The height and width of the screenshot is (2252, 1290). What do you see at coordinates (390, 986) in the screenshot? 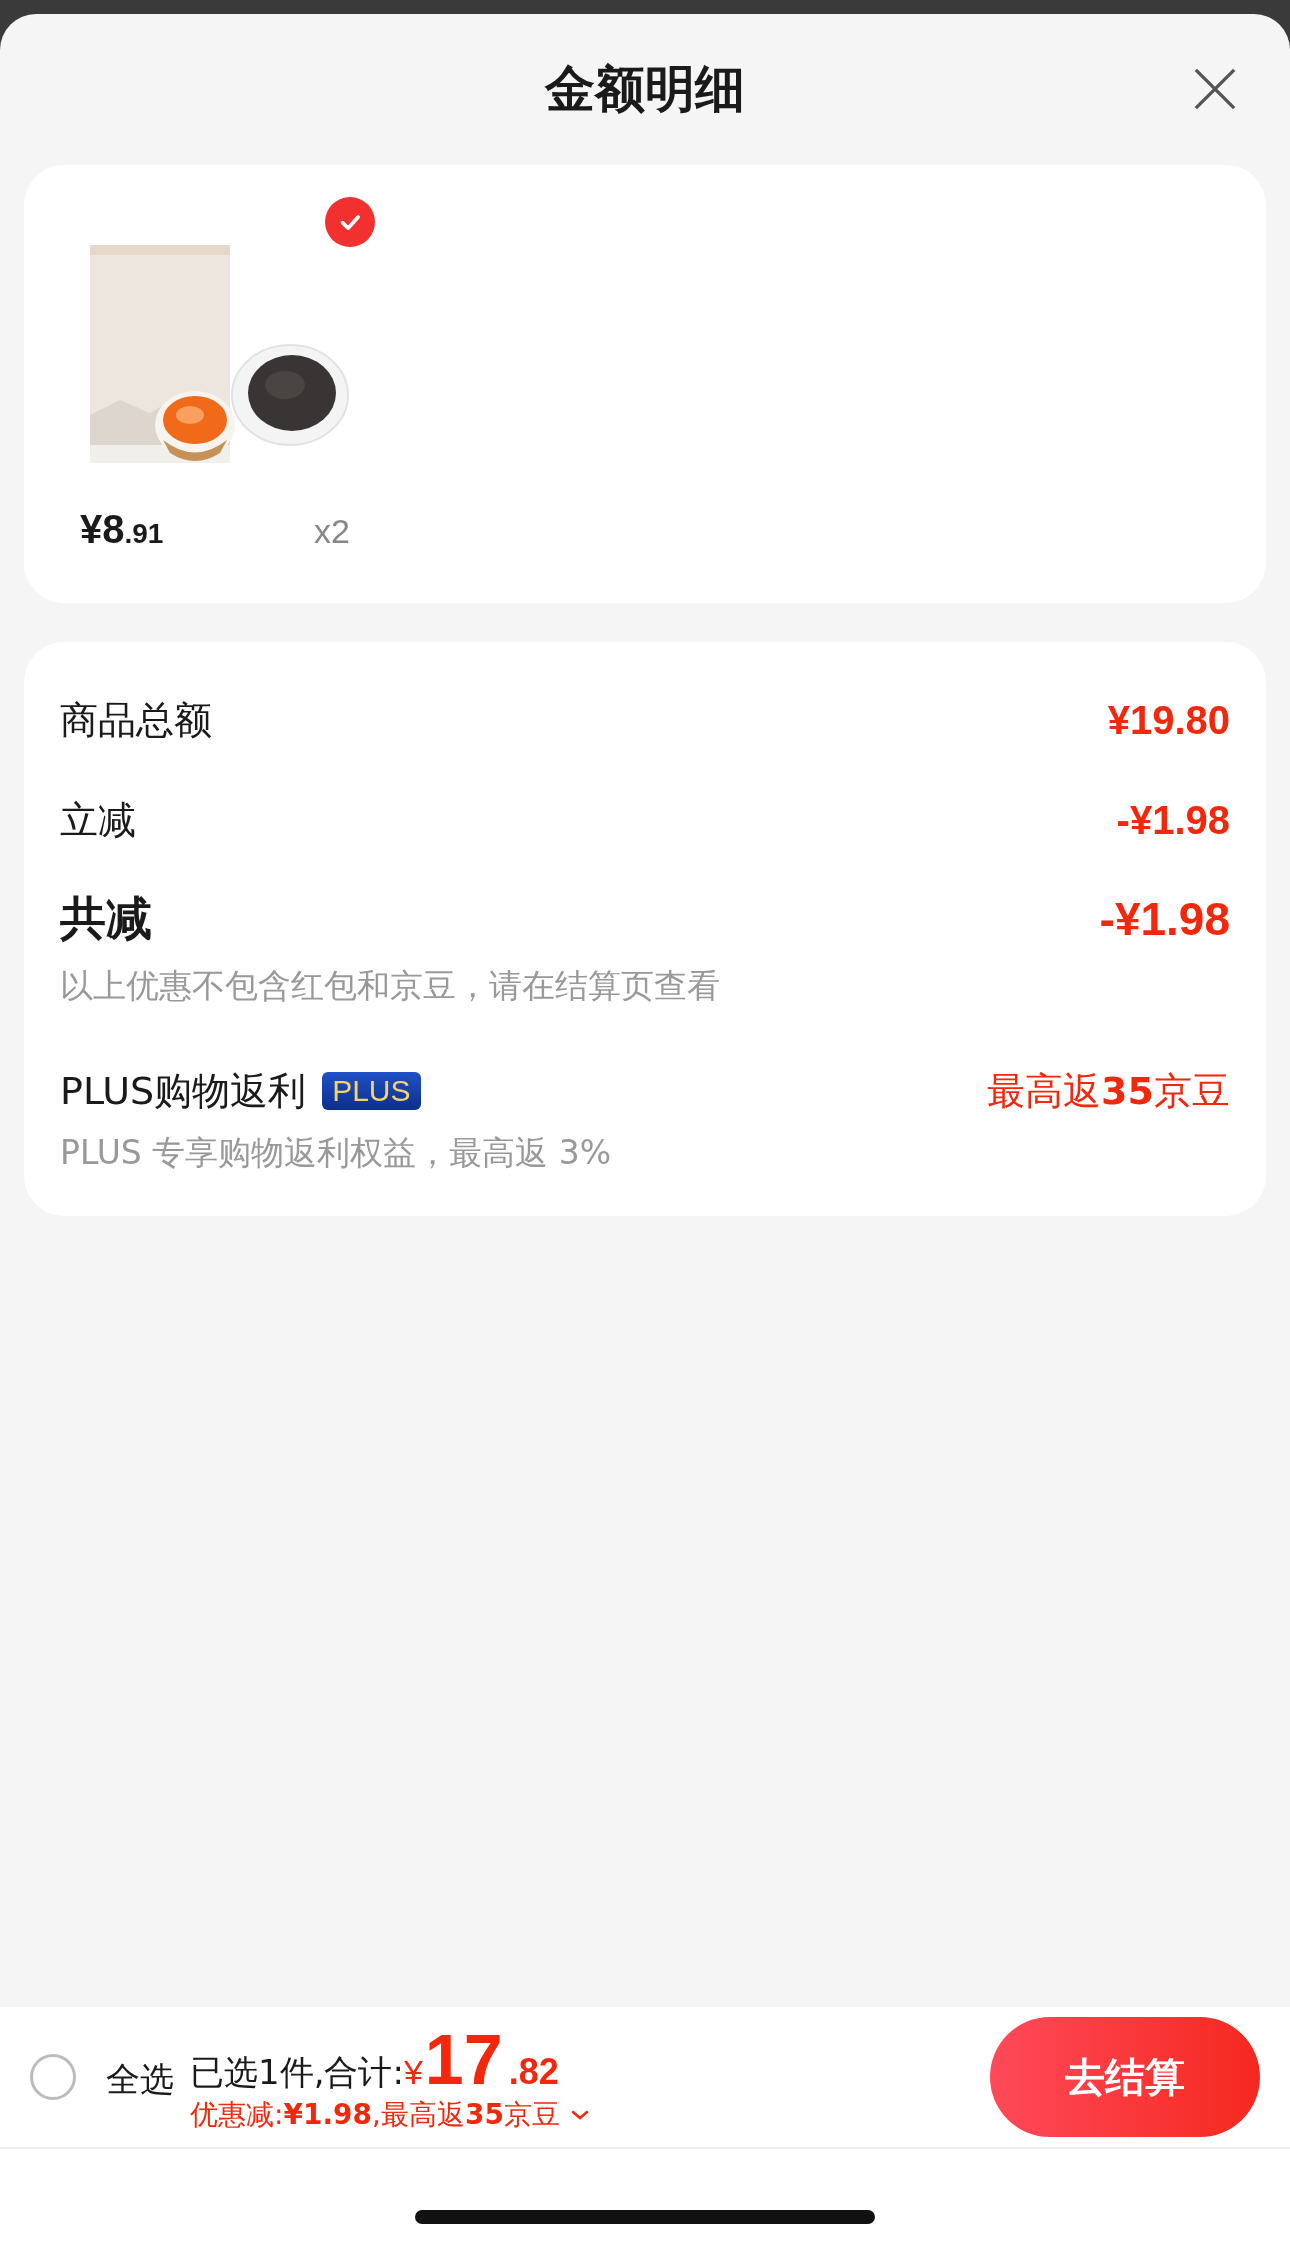
I see `discount-note: 以上优惠不包含红包和京豆，请在结算页查看` at bounding box center [390, 986].